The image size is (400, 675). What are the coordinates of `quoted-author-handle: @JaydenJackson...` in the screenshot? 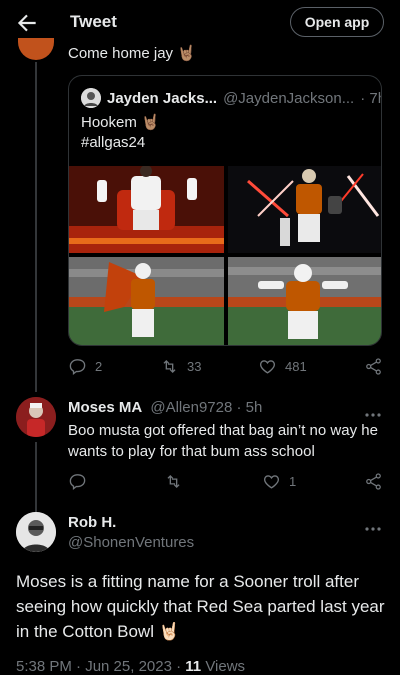 It's located at (289, 98).